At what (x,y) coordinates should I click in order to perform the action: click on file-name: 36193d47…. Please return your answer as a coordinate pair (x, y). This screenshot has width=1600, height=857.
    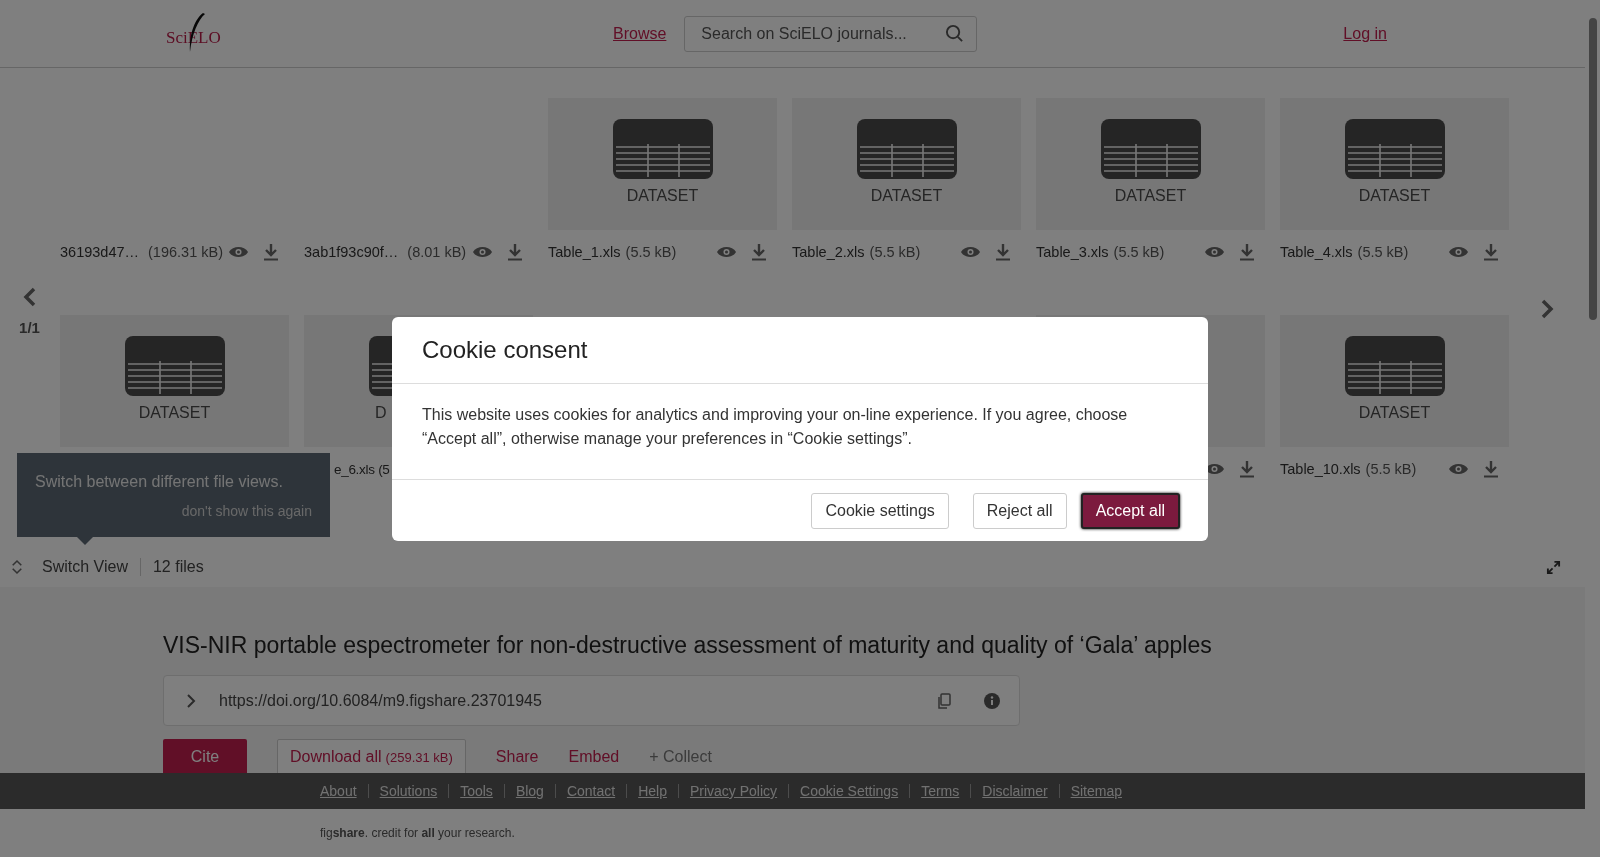
    Looking at the image, I should click on (99, 252).